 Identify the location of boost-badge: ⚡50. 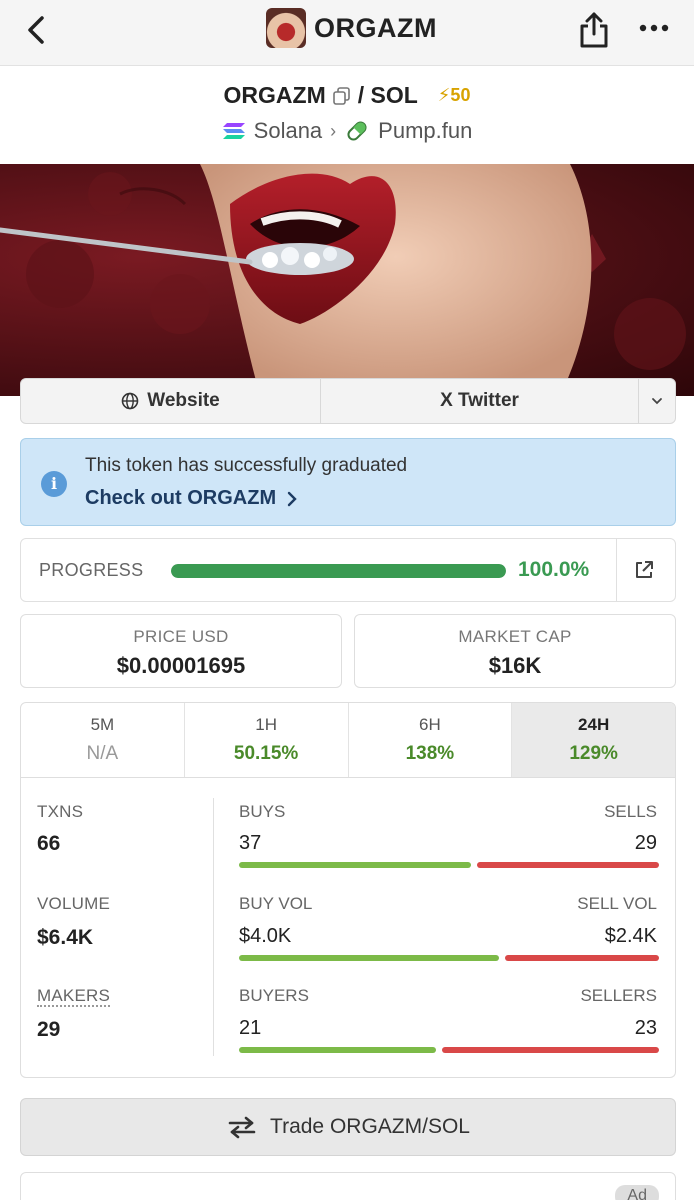
(454, 95).